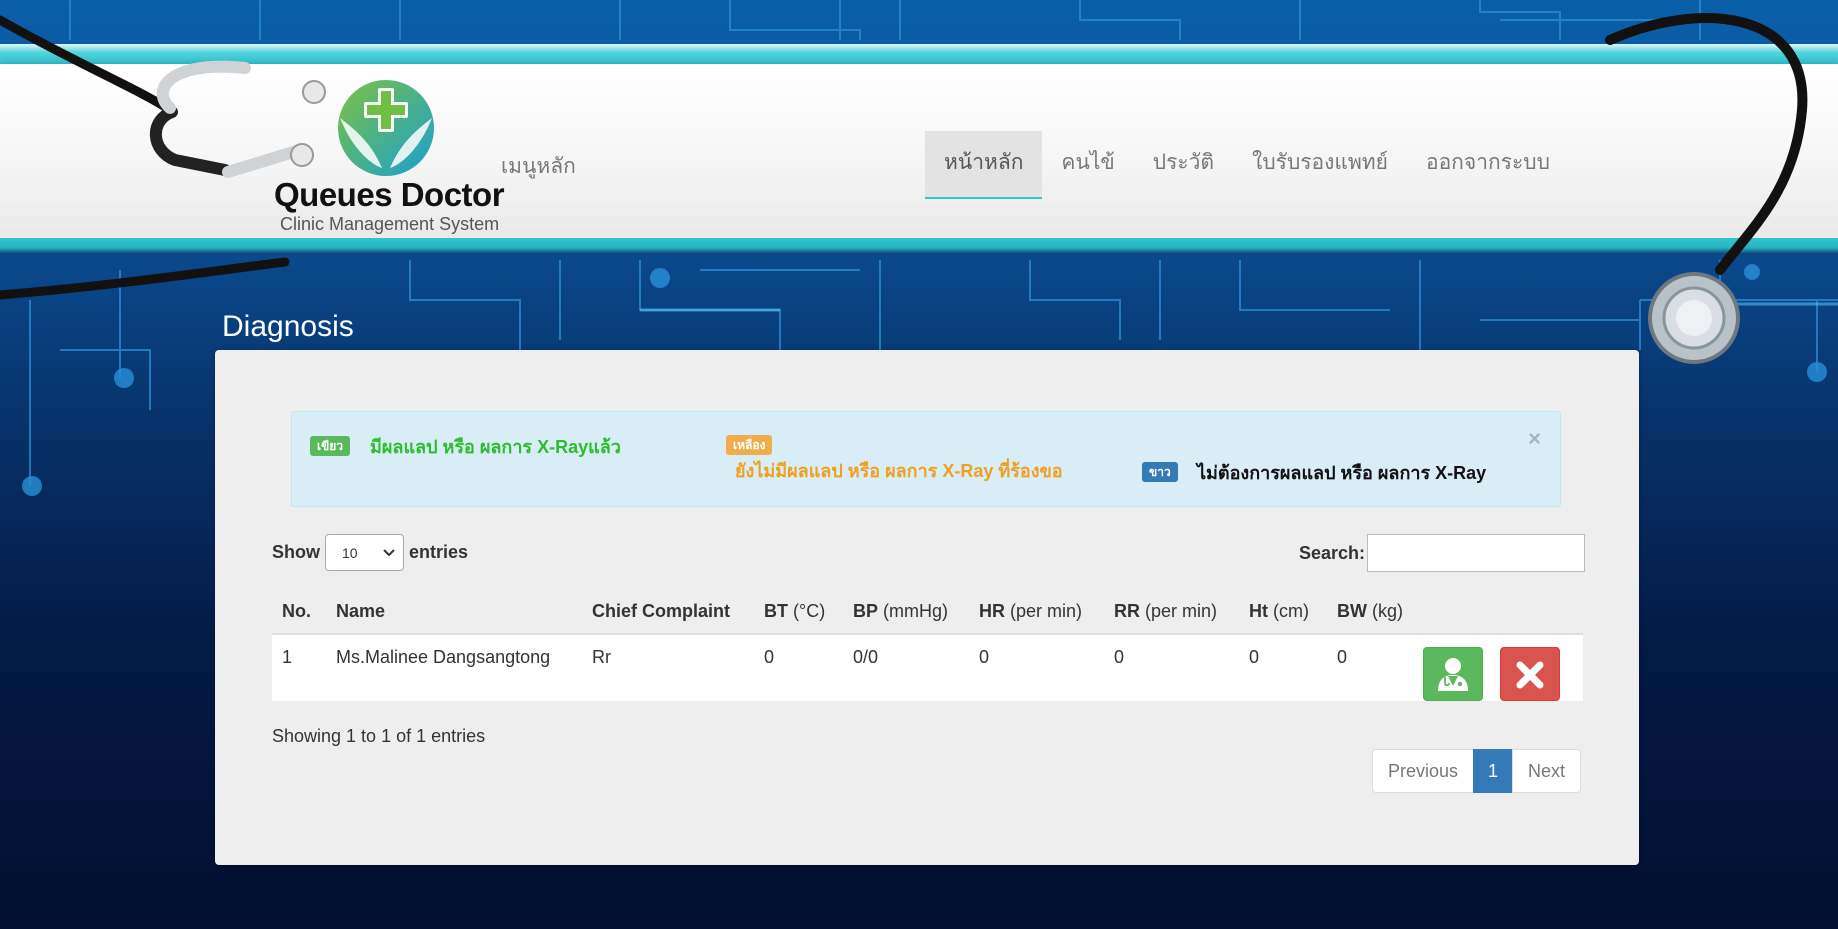  I want to click on nav-item-history: ประวัติ, so click(1183, 165).